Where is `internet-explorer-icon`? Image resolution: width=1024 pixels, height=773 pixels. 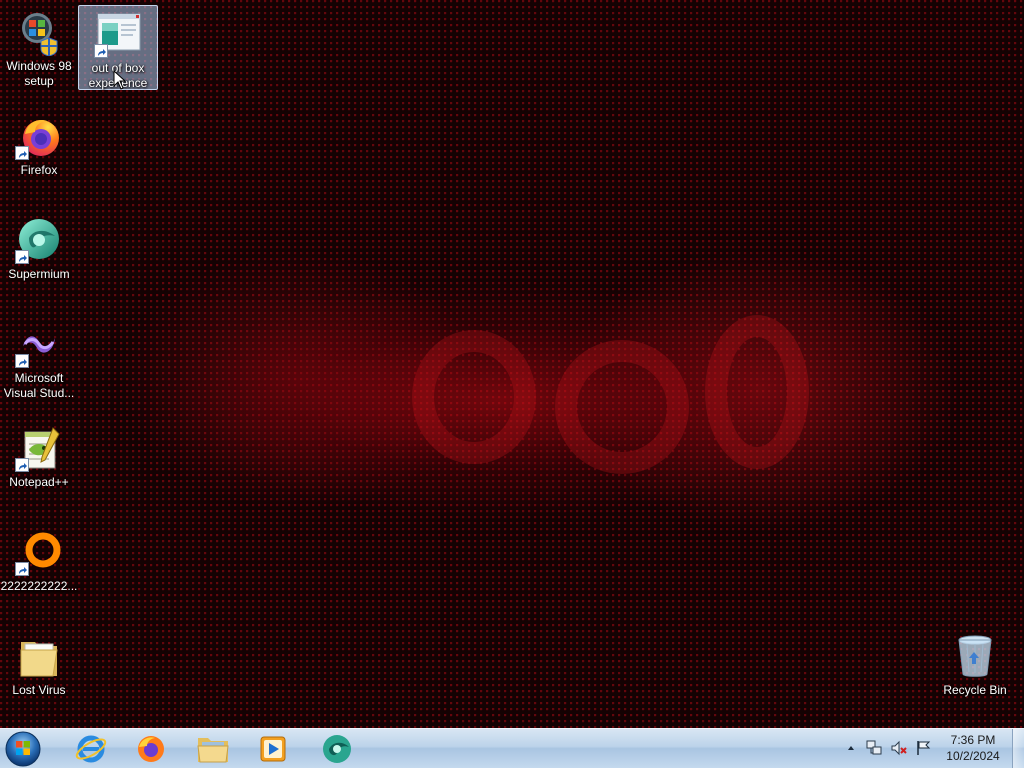
internet-explorer-icon is located at coordinates (91, 749).